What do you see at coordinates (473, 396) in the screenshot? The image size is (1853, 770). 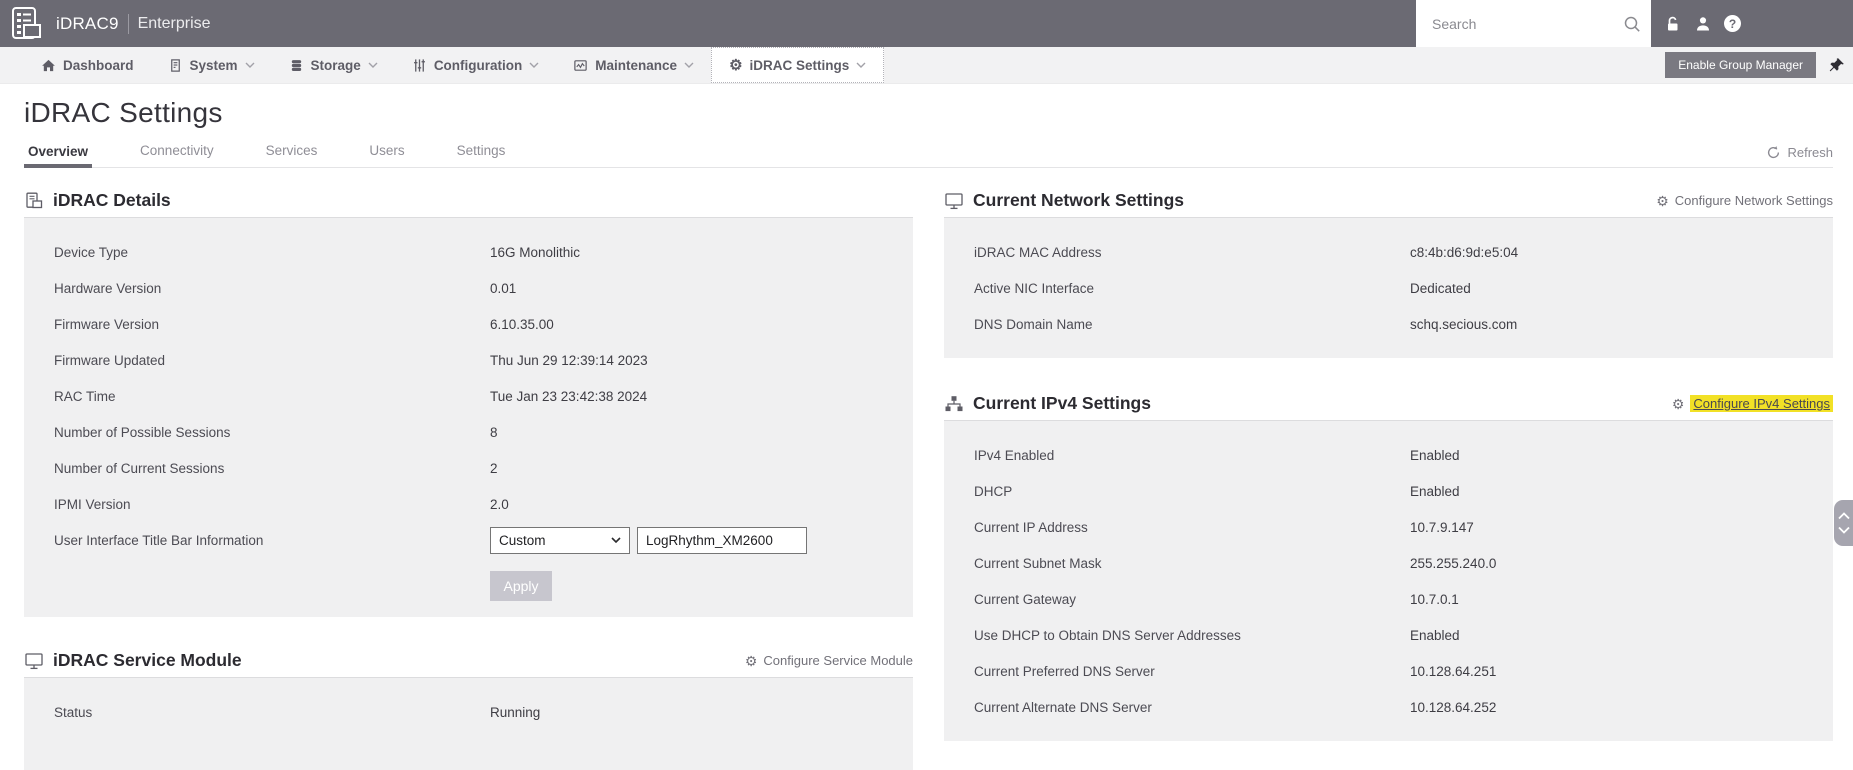 I see `detail-row: RAC Time Tue Jan 23 23:42:38 2024` at bounding box center [473, 396].